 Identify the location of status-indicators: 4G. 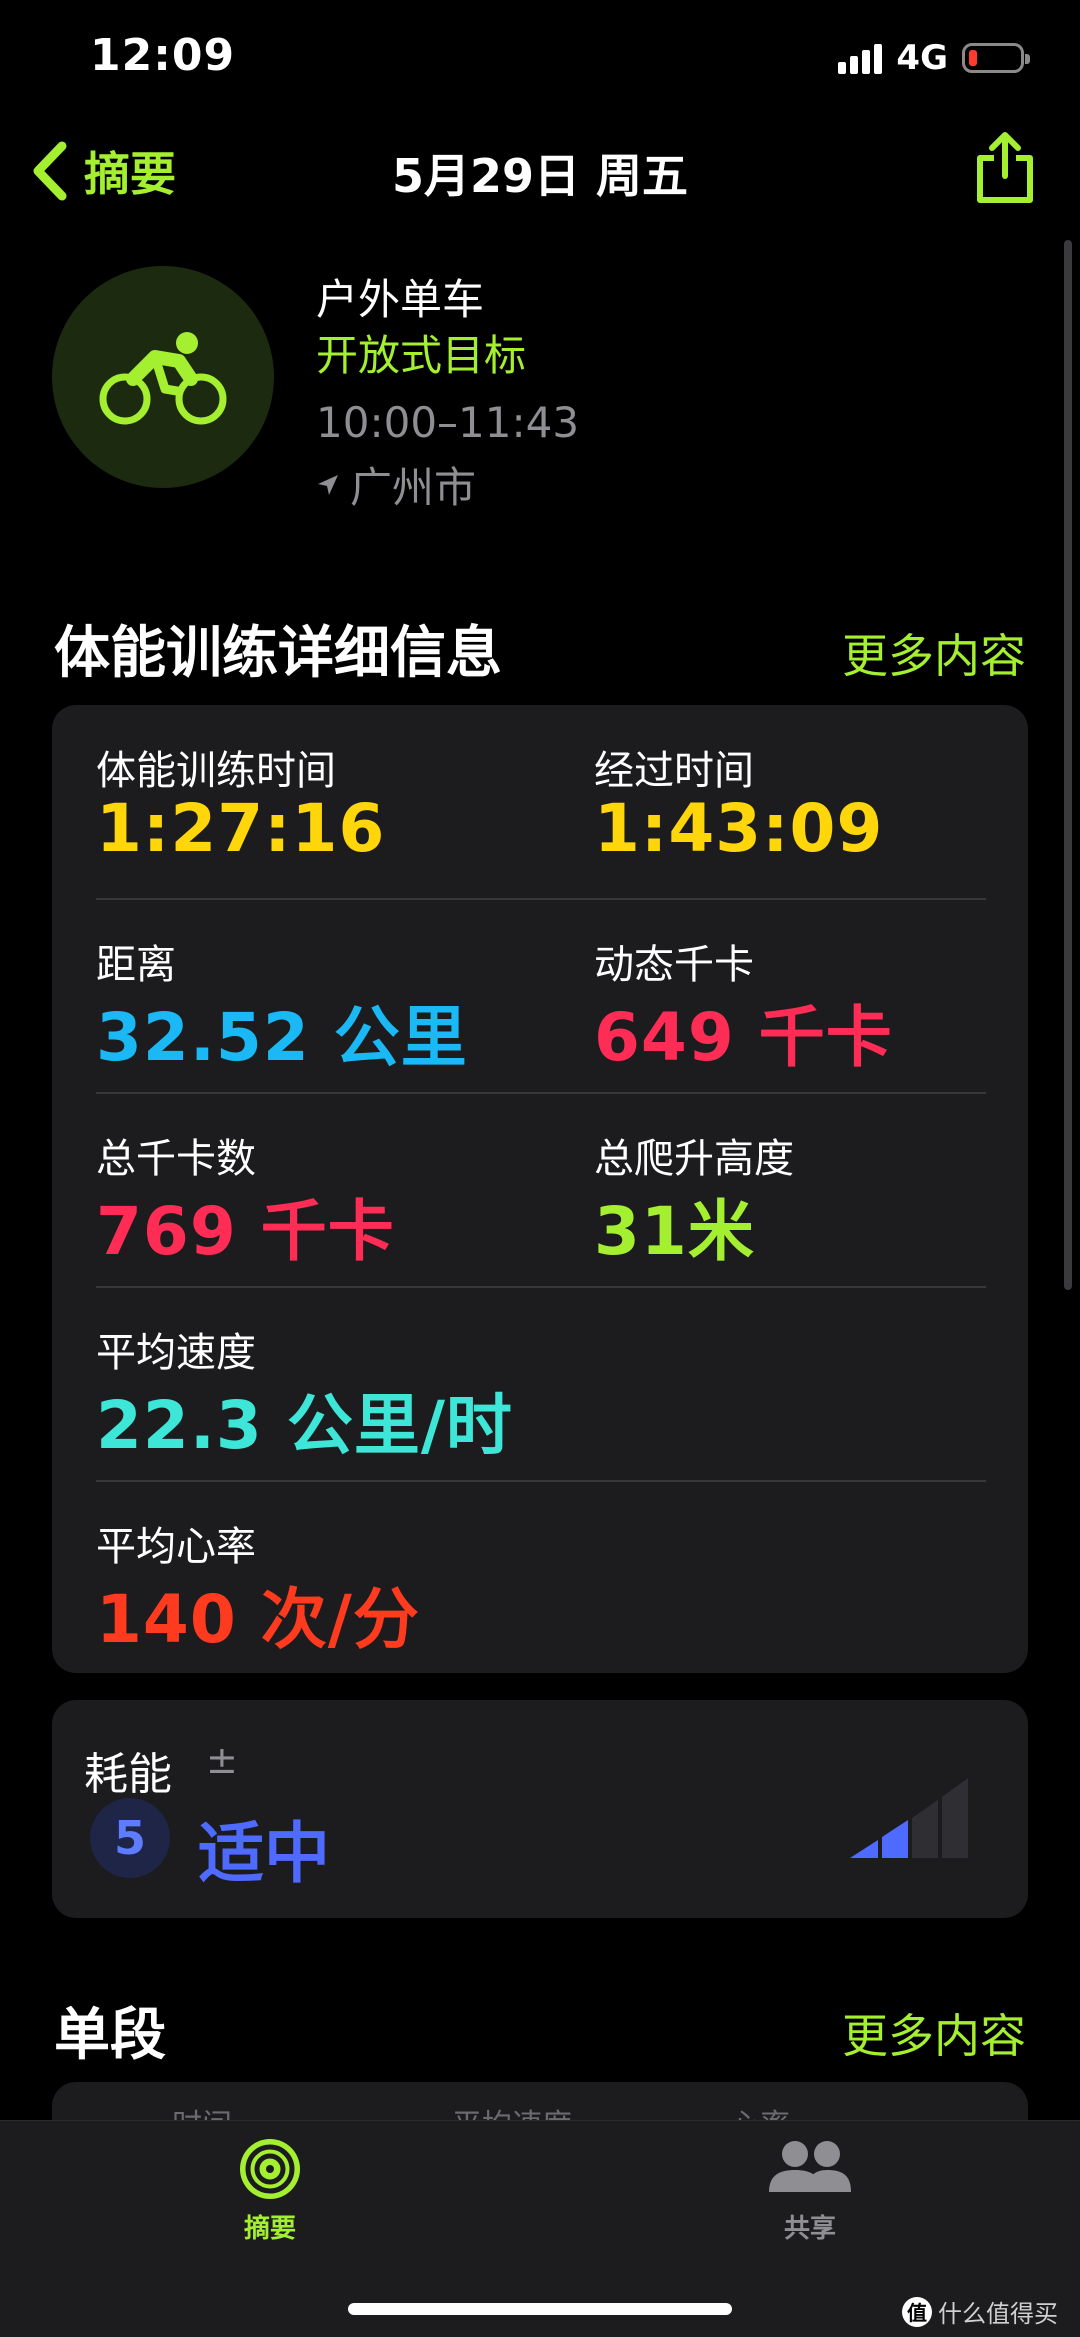
(934, 58).